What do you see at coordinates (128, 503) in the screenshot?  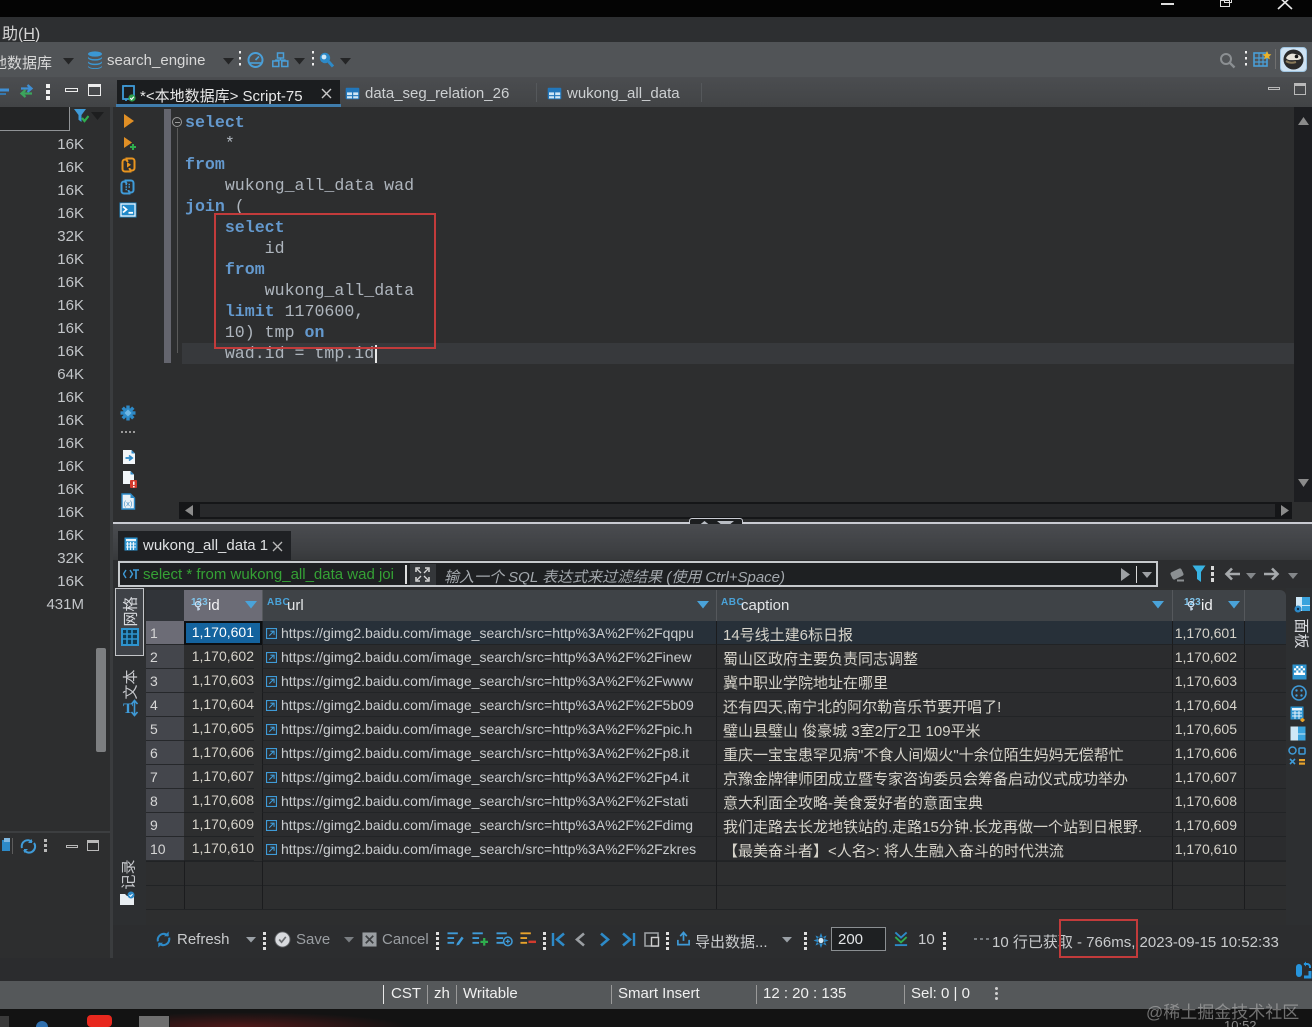 I see `svg-text: (x)` at bounding box center [128, 503].